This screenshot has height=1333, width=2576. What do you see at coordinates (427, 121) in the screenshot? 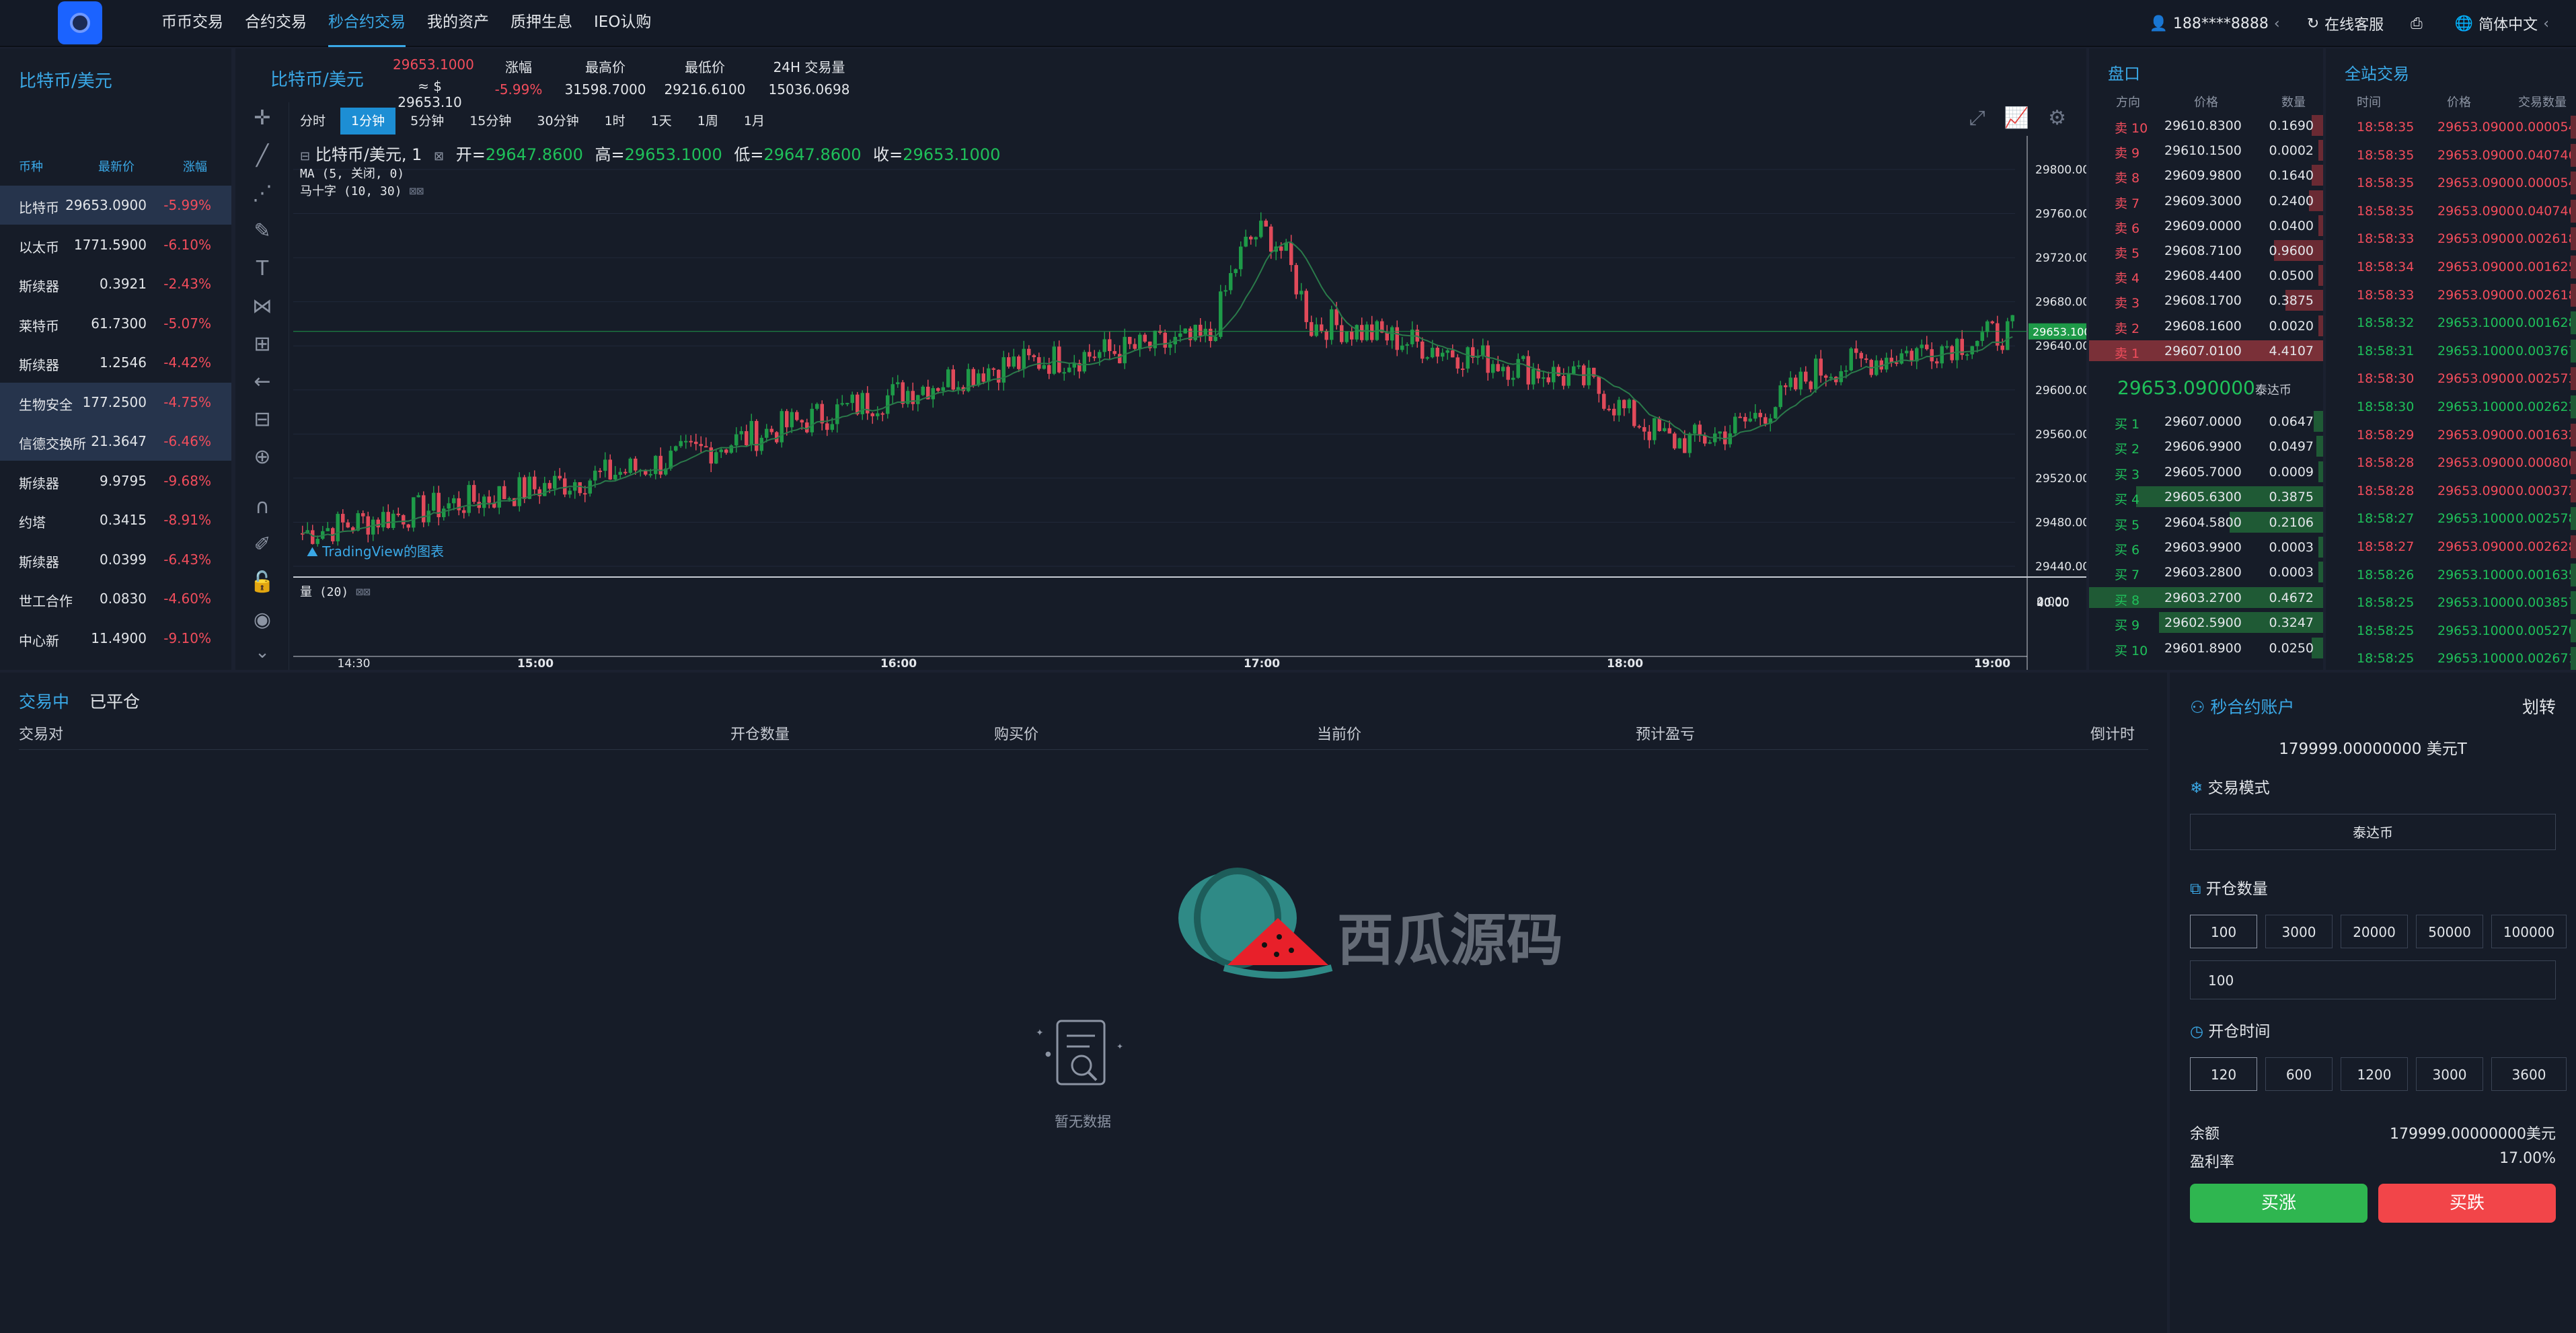
I see `timeframe-button: 5分钟` at bounding box center [427, 121].